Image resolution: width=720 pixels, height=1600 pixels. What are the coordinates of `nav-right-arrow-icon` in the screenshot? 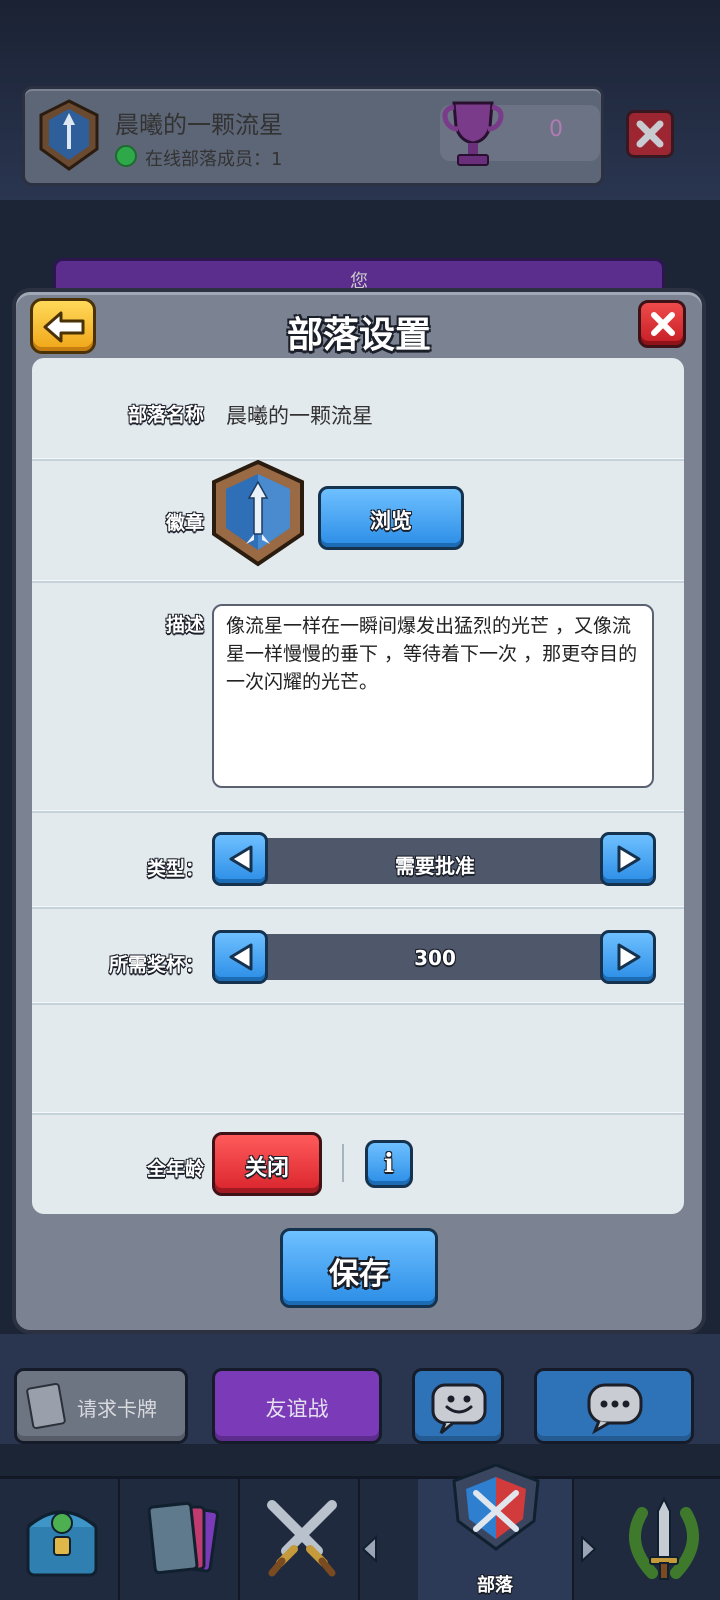 It's located at (589, 1549).